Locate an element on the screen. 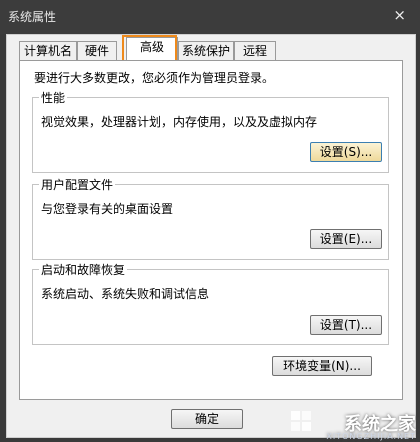  tab-system-protection: 系统保护 is located at coordinates (206, 50).